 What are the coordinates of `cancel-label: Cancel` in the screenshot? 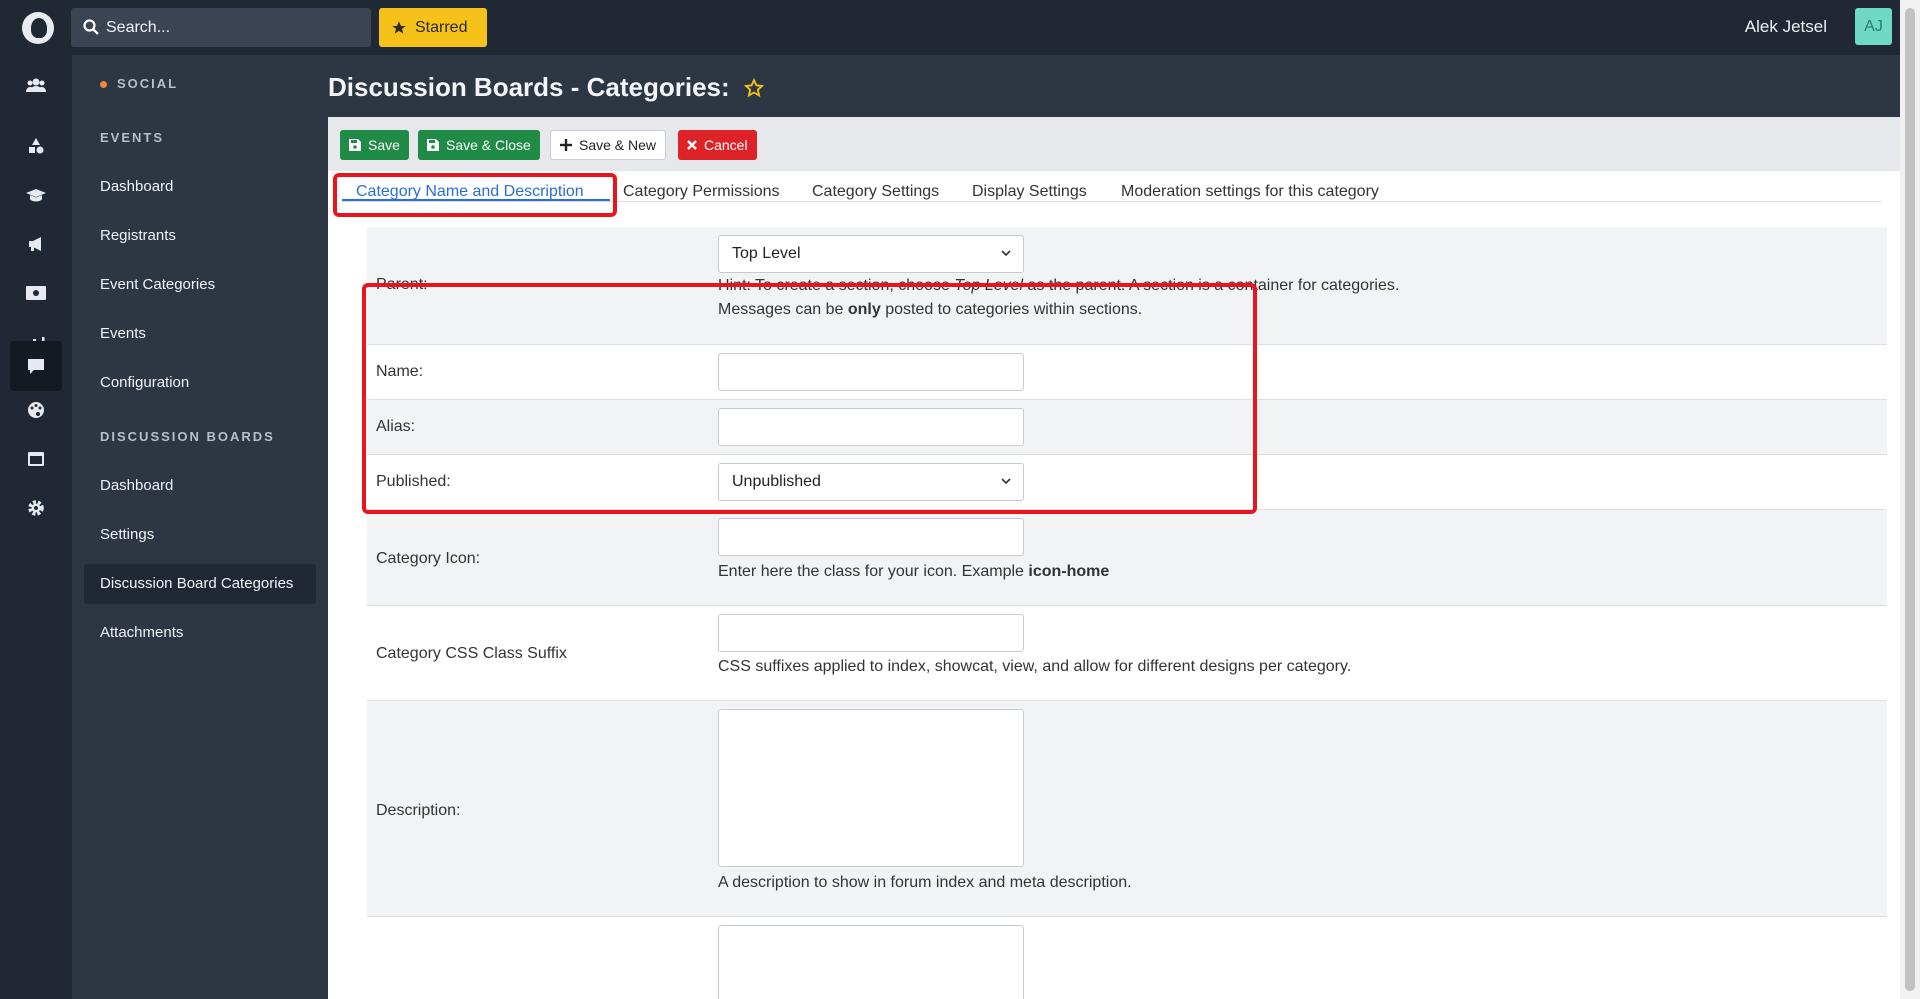 It's located at (726, 145).